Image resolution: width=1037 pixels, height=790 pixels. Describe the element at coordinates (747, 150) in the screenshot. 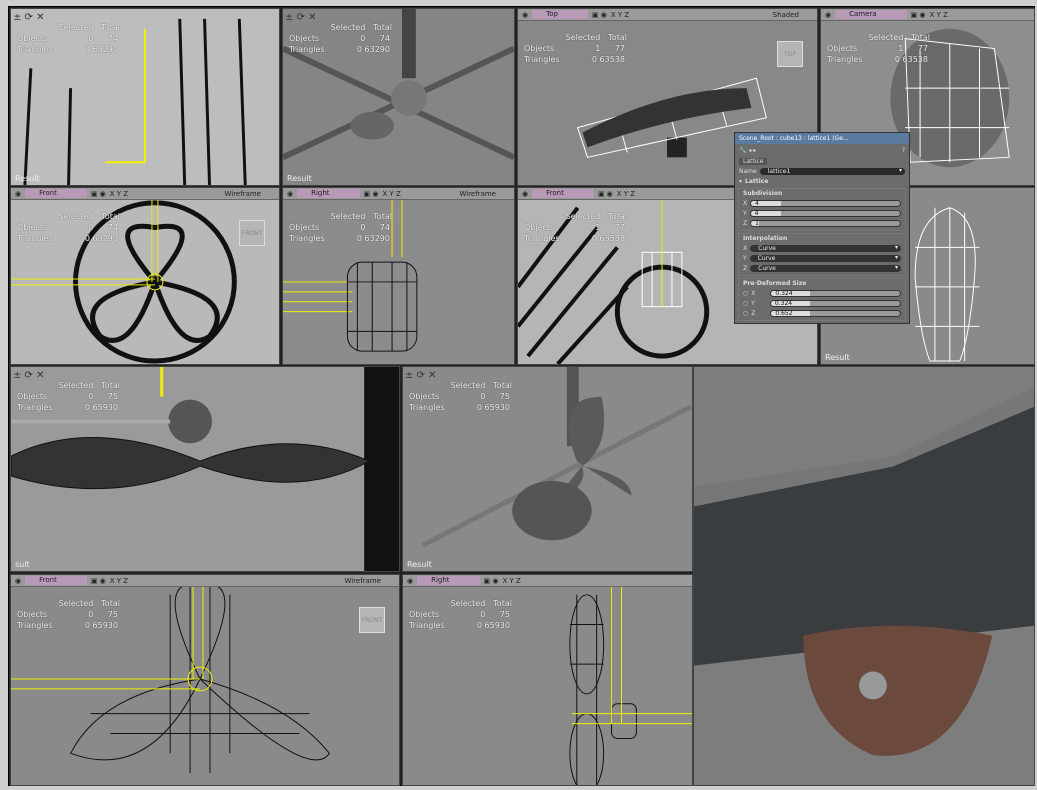

I see `lock-icon: 🔧 ◂ ▸` at that location.